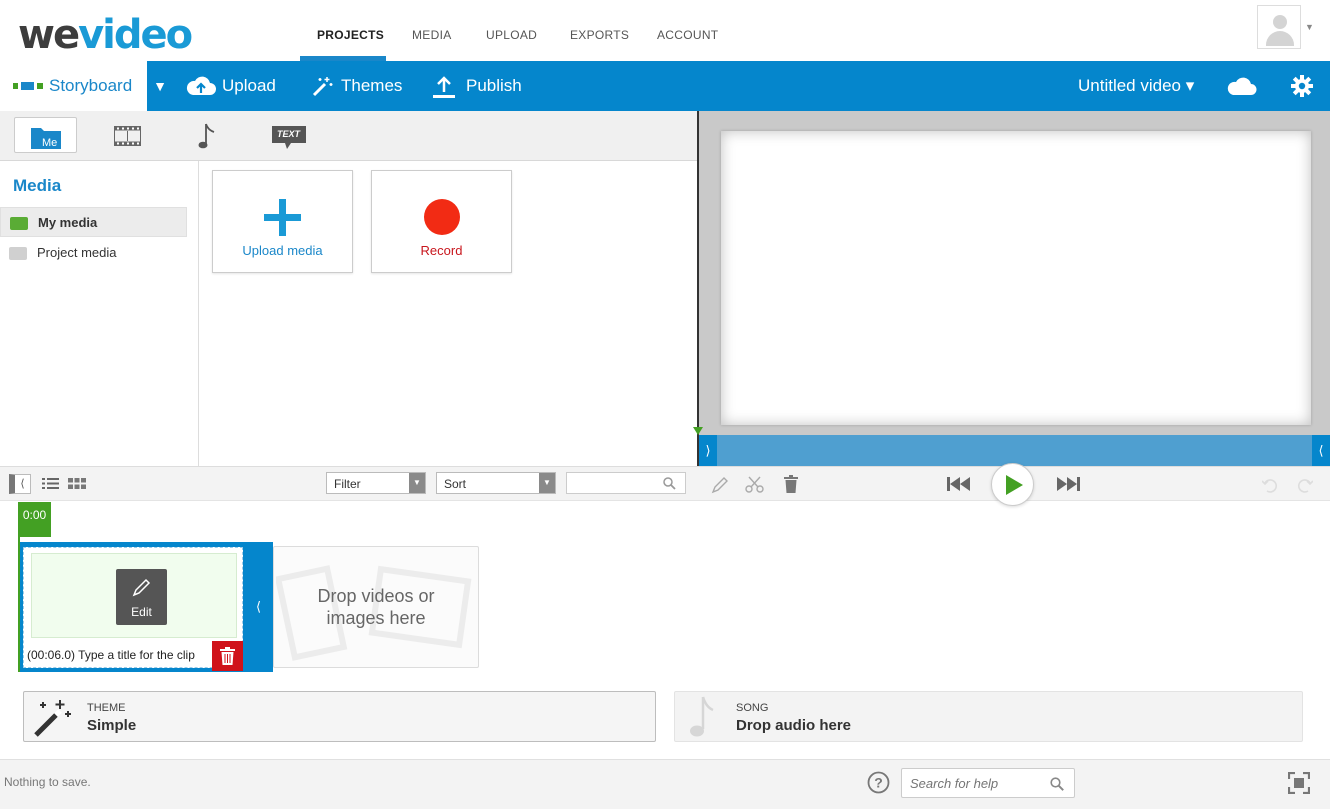  What do you see at coordinates (980, 783) in the screenshot?
I see `help-search-input` at bounding box center [980, 783].